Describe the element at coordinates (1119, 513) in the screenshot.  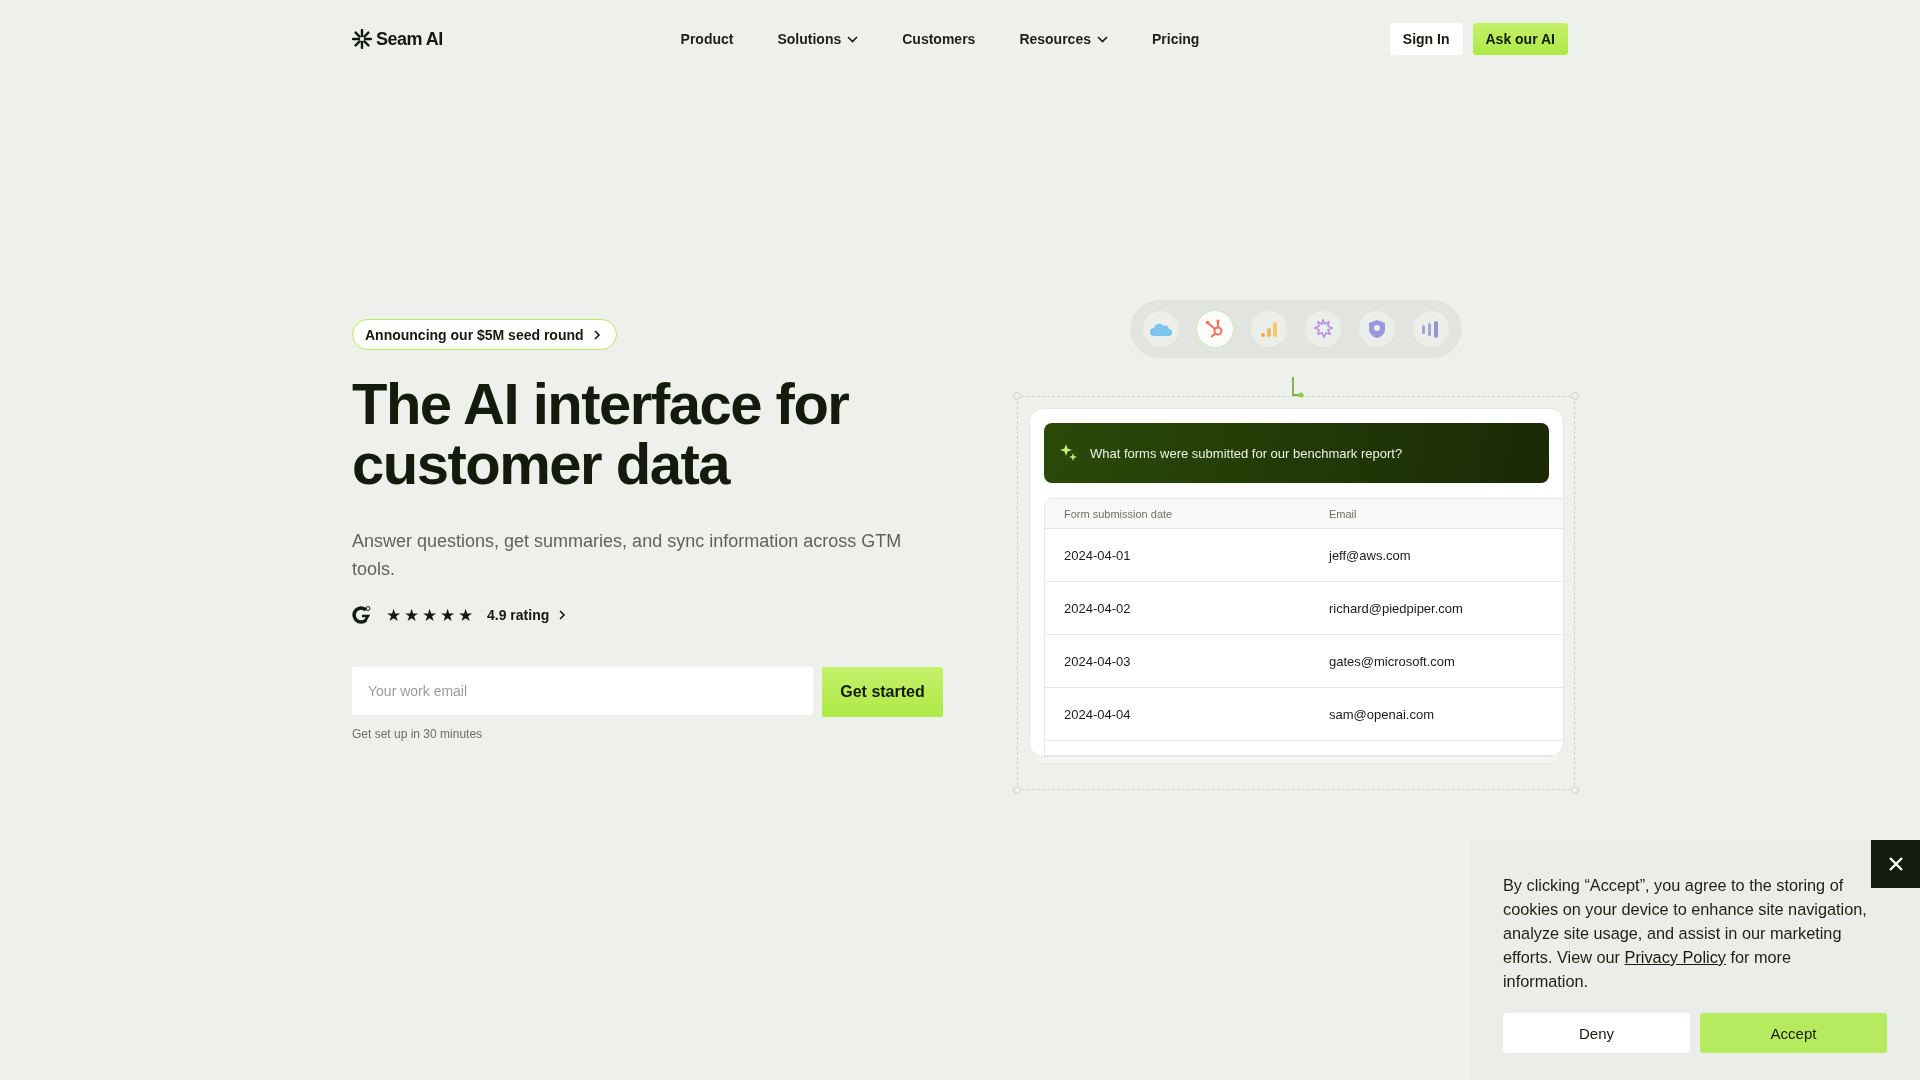
I see `column-header: Form submission date` at that location.